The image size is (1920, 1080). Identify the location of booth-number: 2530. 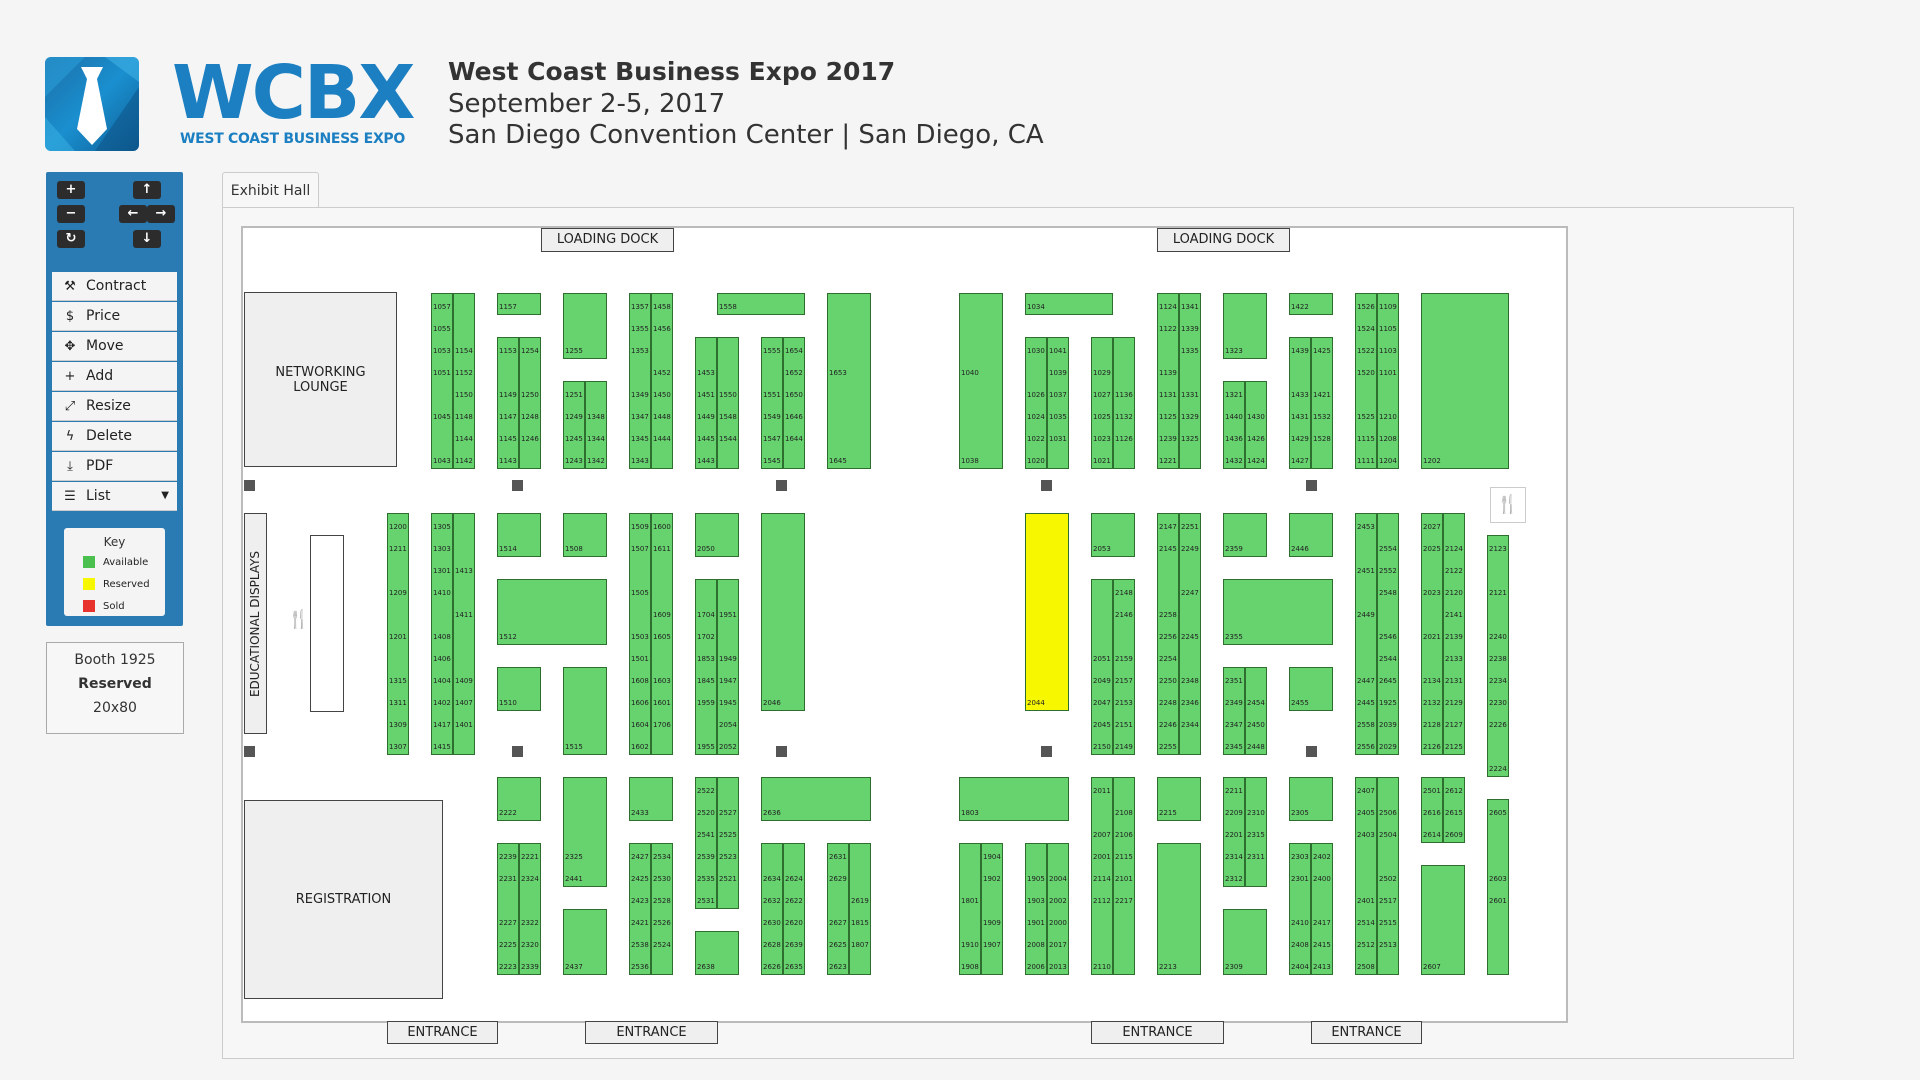
(662, 879).